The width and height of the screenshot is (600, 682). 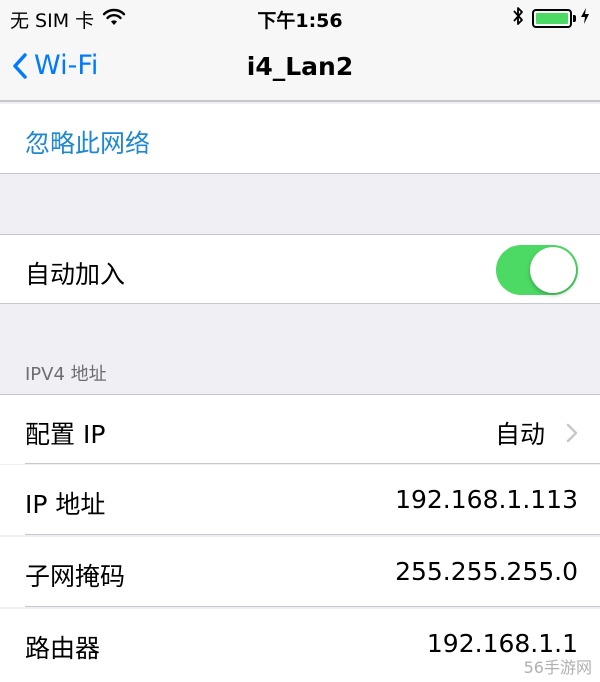 I want to click on chevron-right-icon, so click(x=572, y=434).